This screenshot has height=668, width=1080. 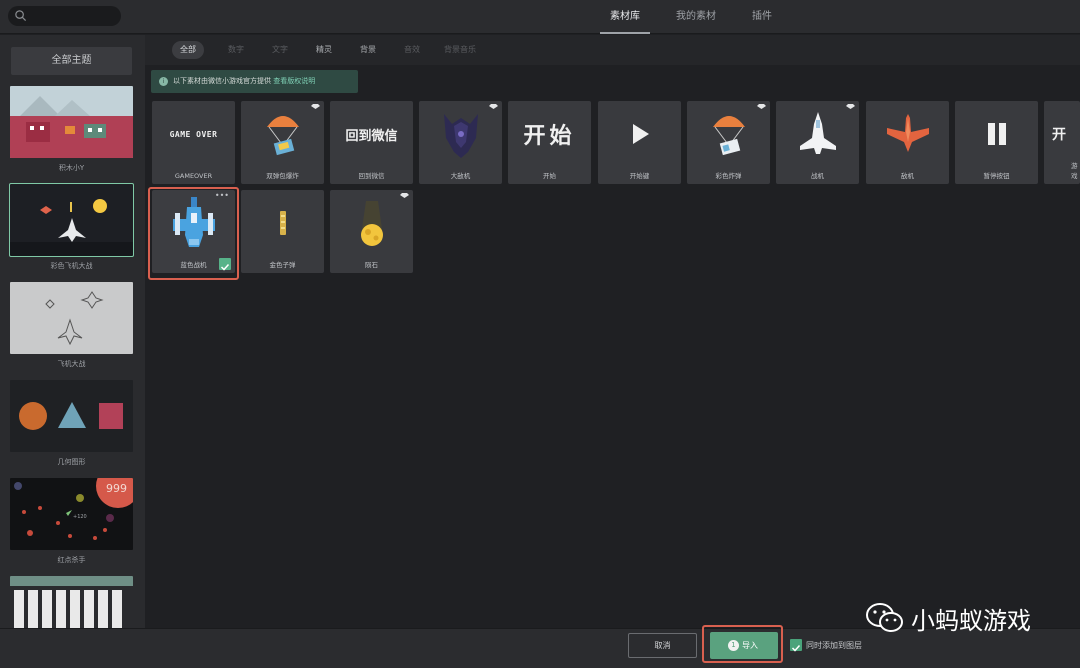 I want to click on theme-label: 几何图形, so click(x=71, y=462).